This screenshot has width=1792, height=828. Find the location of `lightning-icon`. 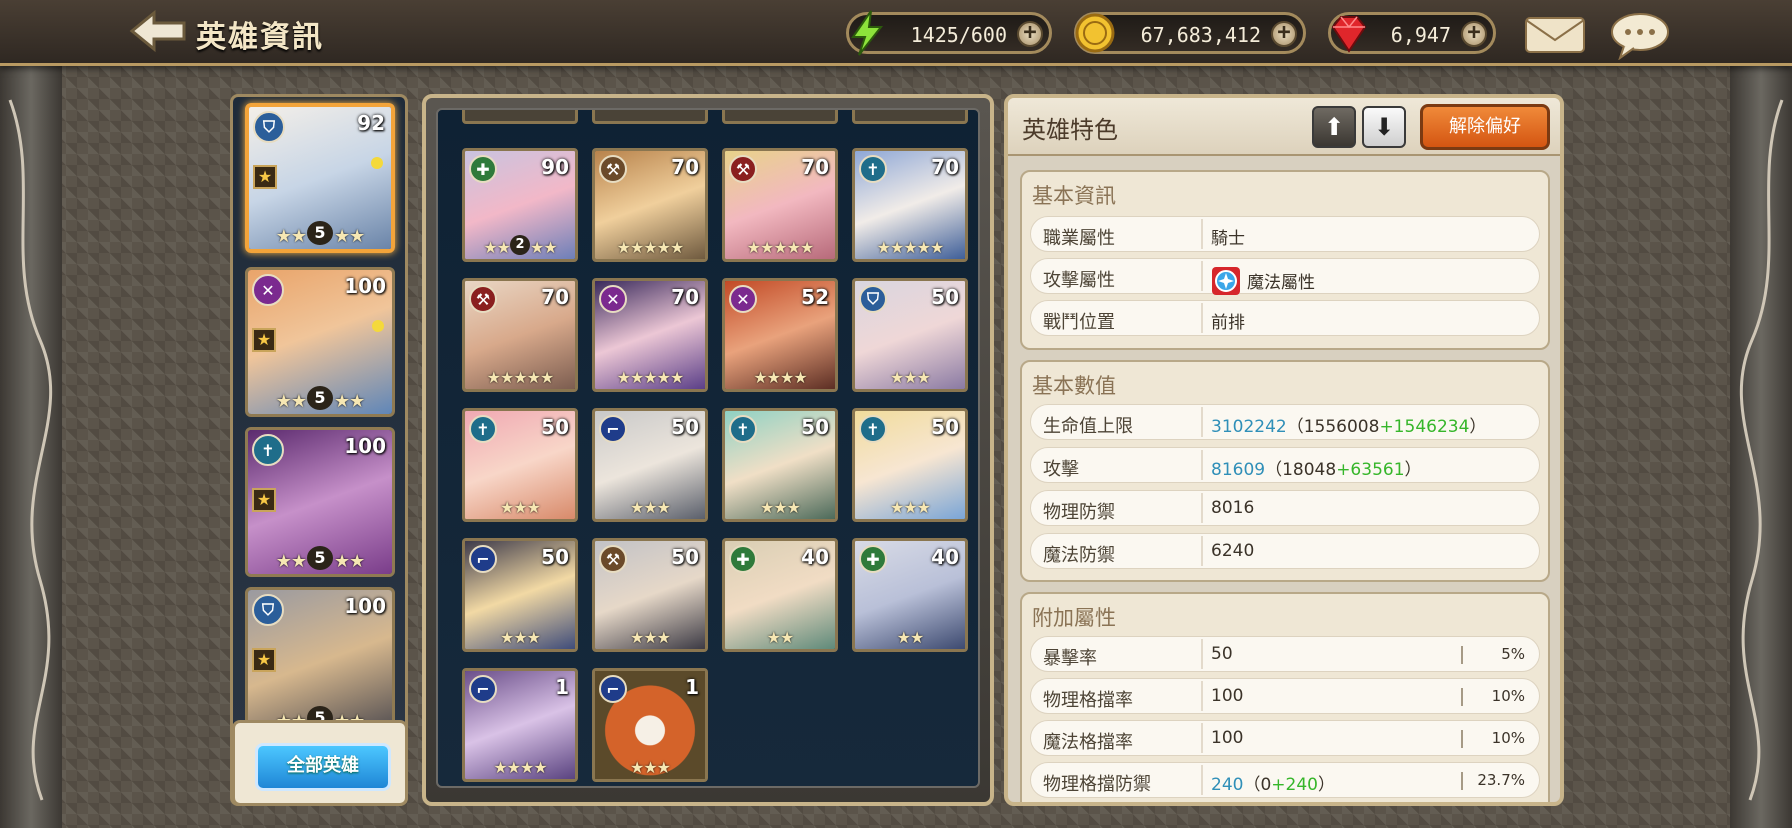

lightning-icon is located at coordinates (867, 33).